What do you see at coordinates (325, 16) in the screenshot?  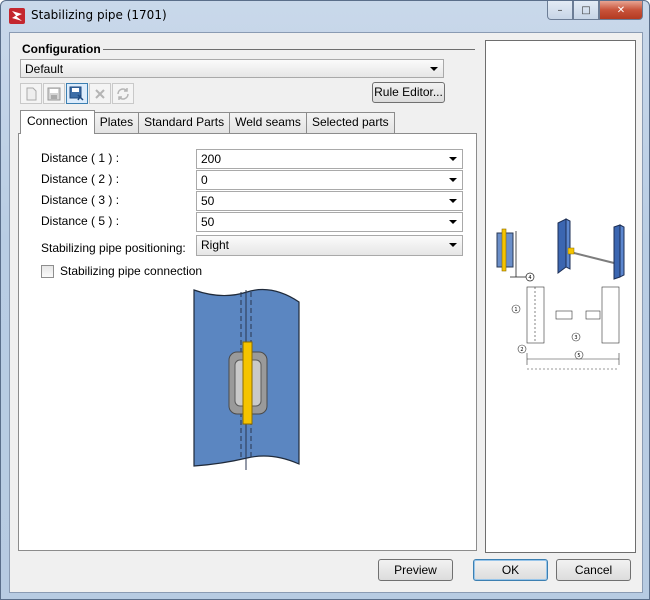 I see `title-bar: Stabilizing pipe (1701) – □ ✕` at bounding box center [325, 16].